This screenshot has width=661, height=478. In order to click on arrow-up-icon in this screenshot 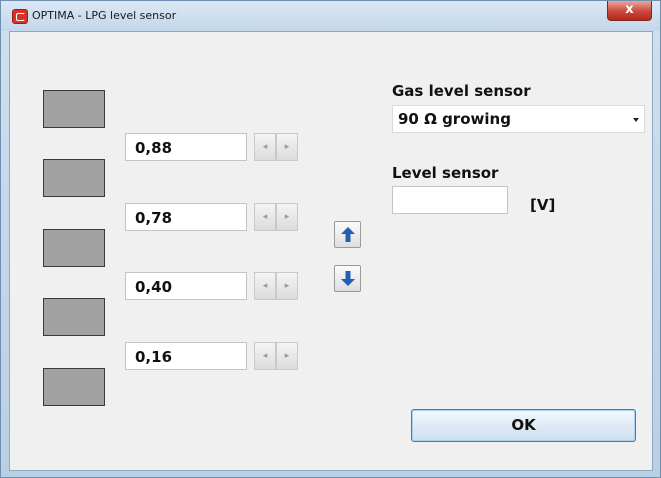, I will do `click(348, 234)`.